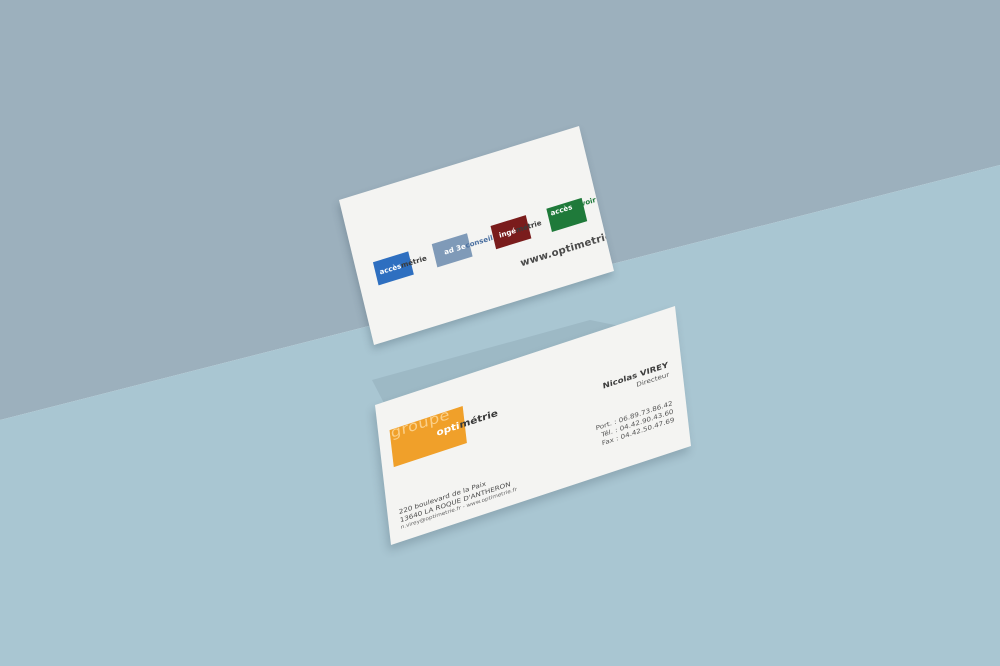 Image resolution: width=1000 pixels, height=666 pixels. I want to click on back-website: www.optimetrie.fr, so click(566, 248).